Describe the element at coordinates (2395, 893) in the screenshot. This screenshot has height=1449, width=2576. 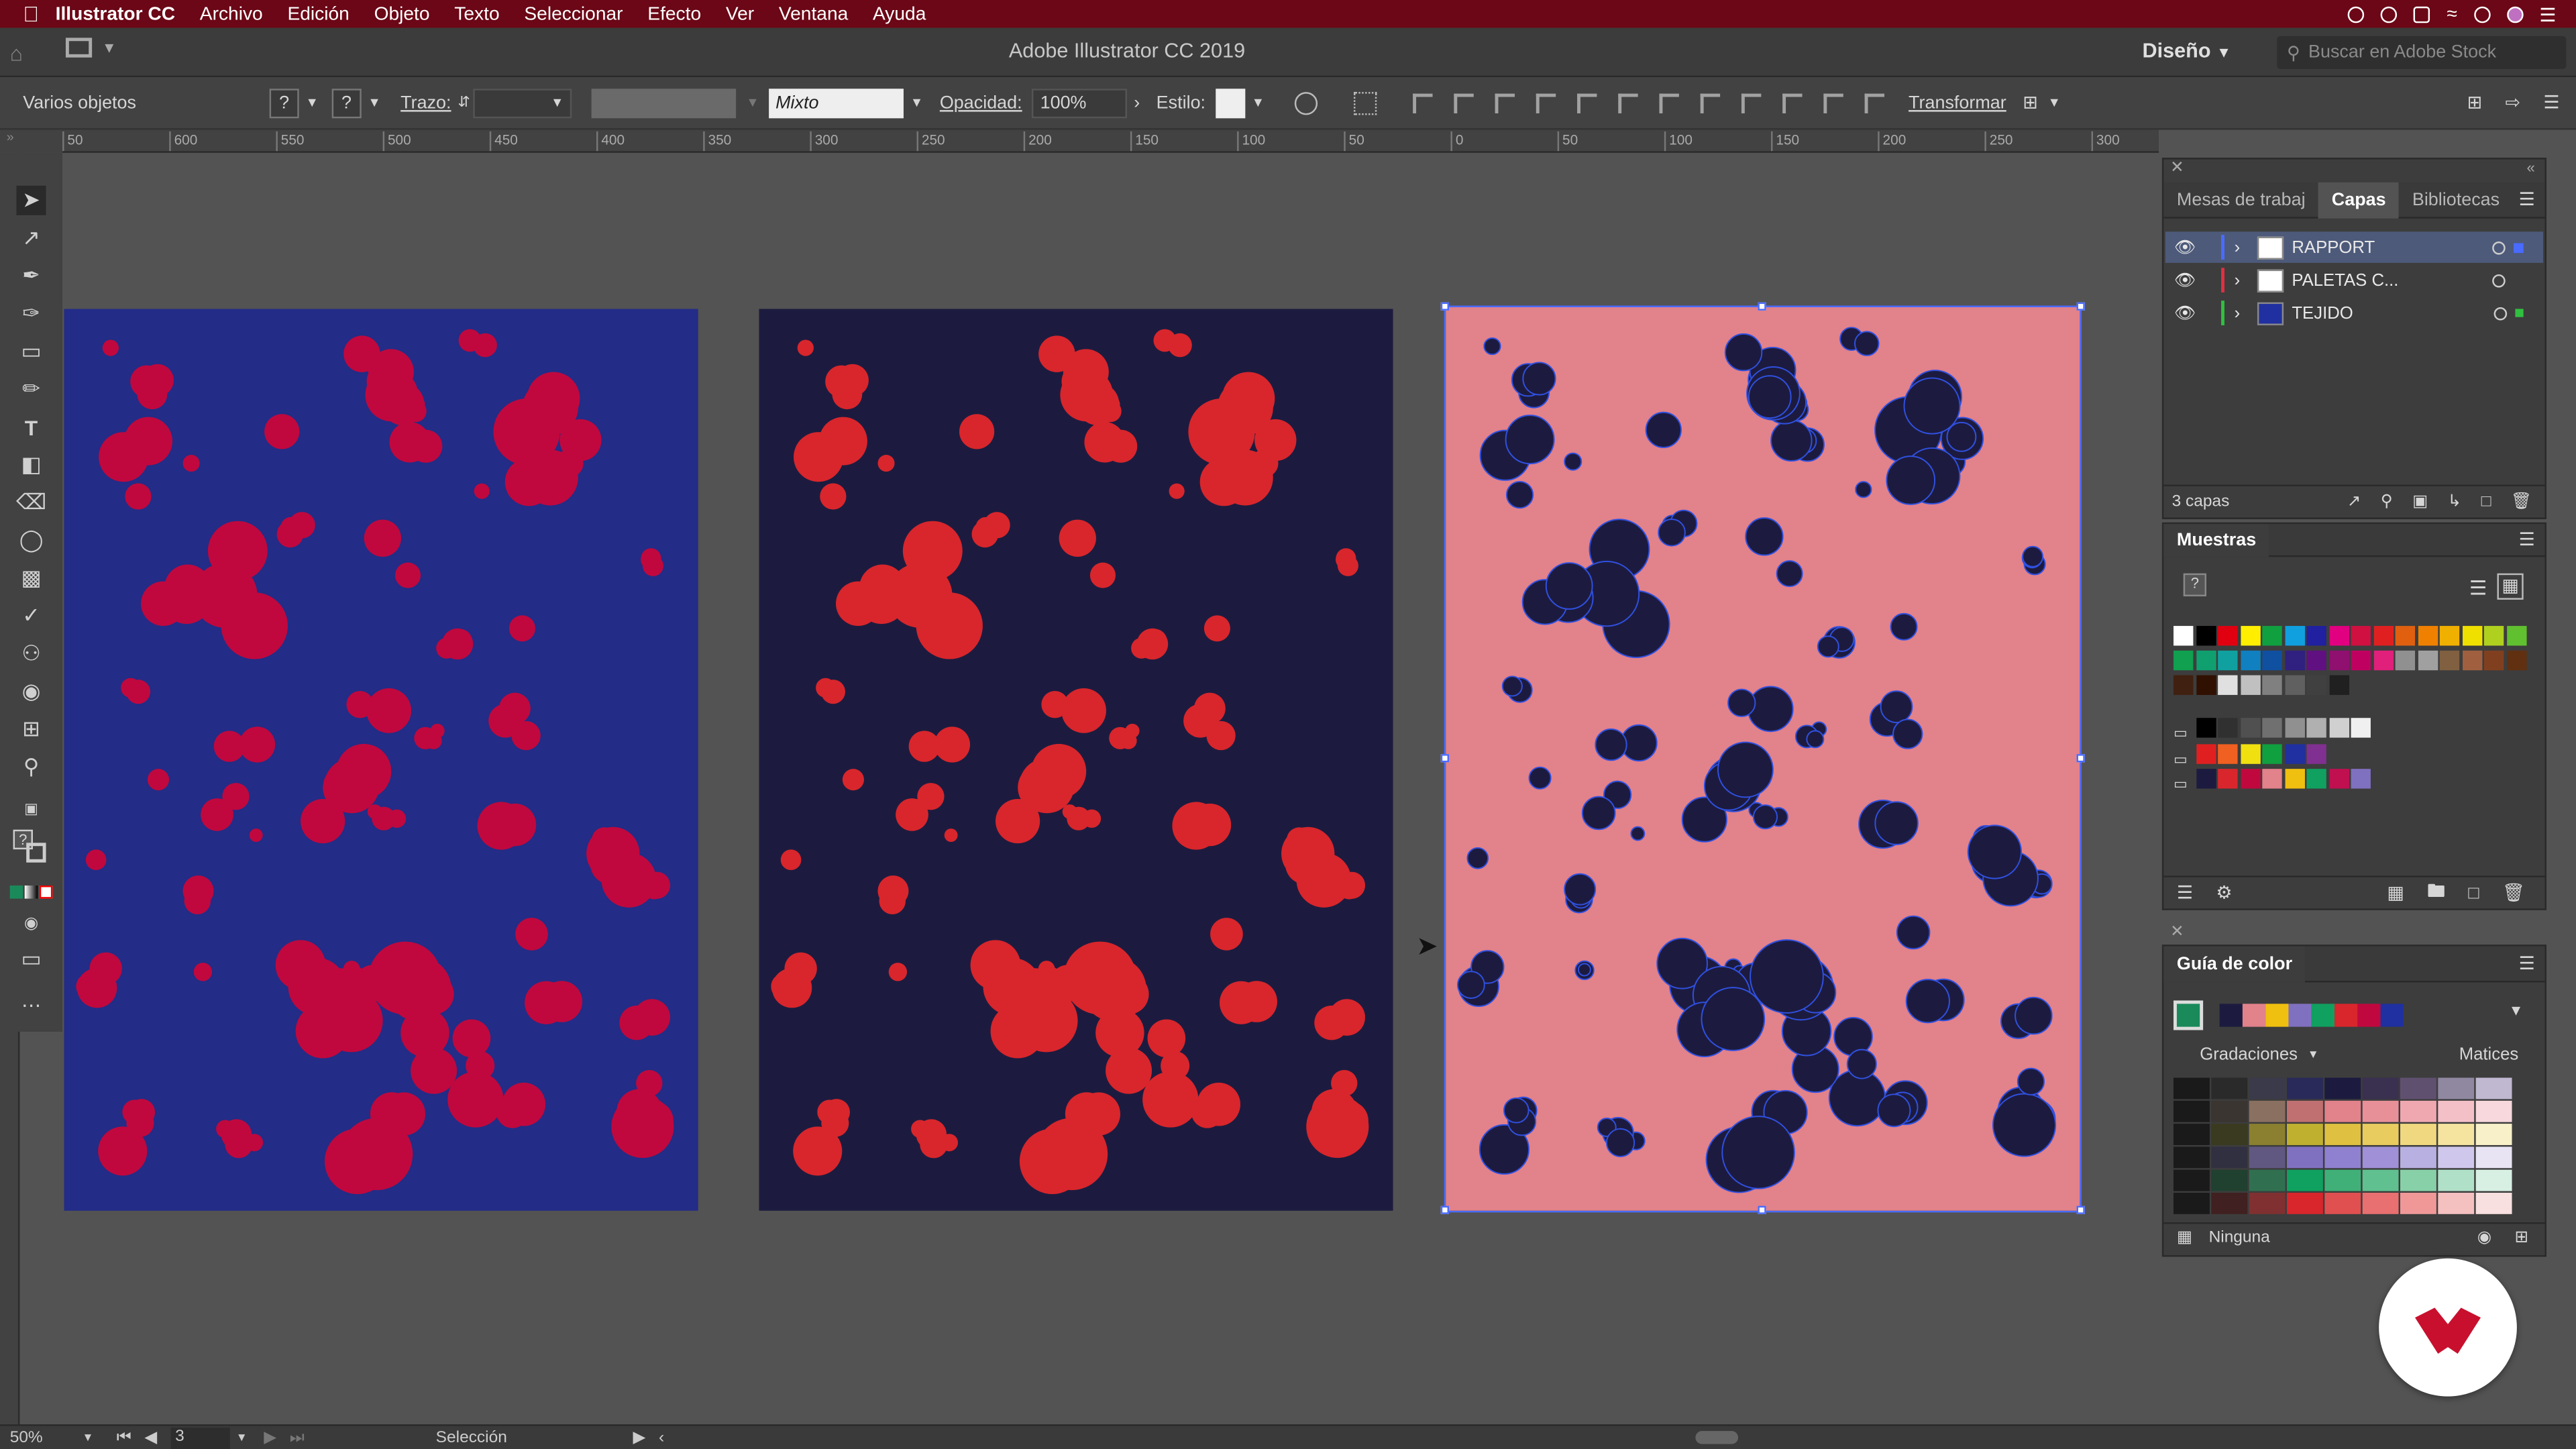
I see `swatch-options-icon: ▦` at that location.